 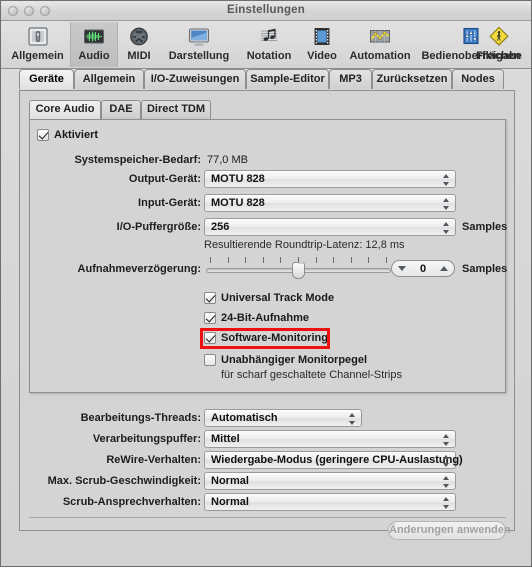 I want to click on tab-core-audio: Core Audio, so click(x=65, y=109).